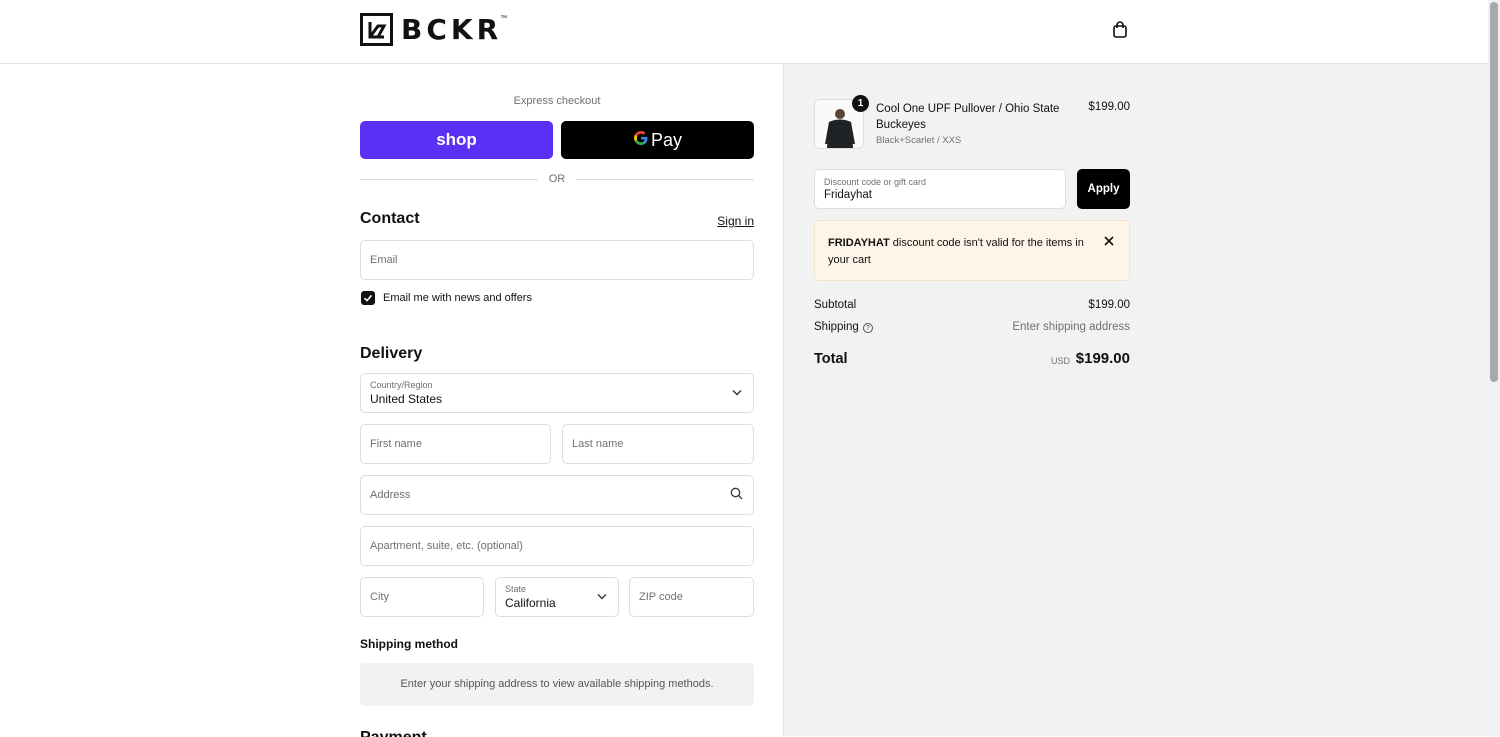 The image size is (1500, 737). Describe the element at coordinates (836, 327) in the screenshot. I see `shipping-label: Shipping` at that location.